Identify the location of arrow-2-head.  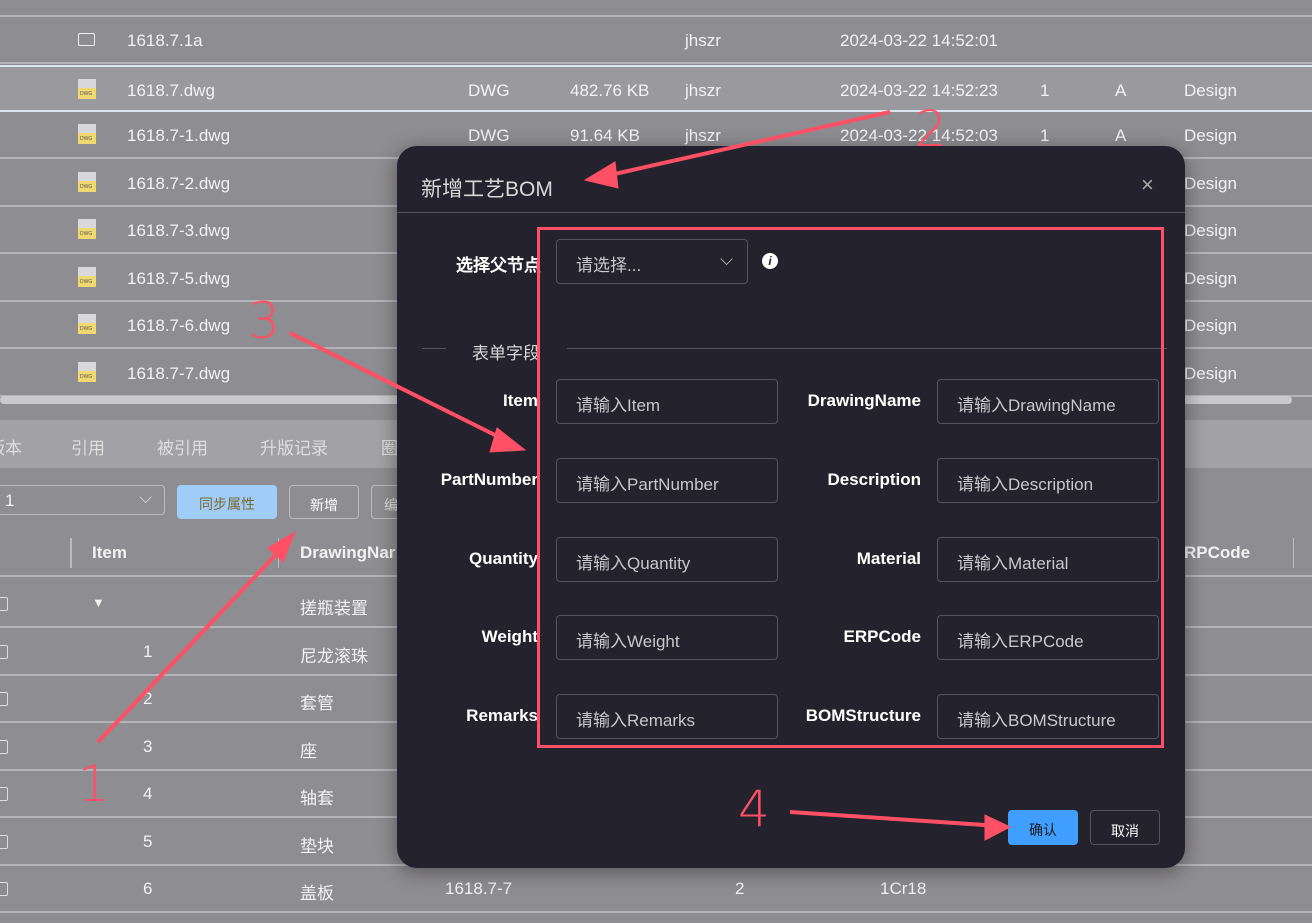
(601, 175).